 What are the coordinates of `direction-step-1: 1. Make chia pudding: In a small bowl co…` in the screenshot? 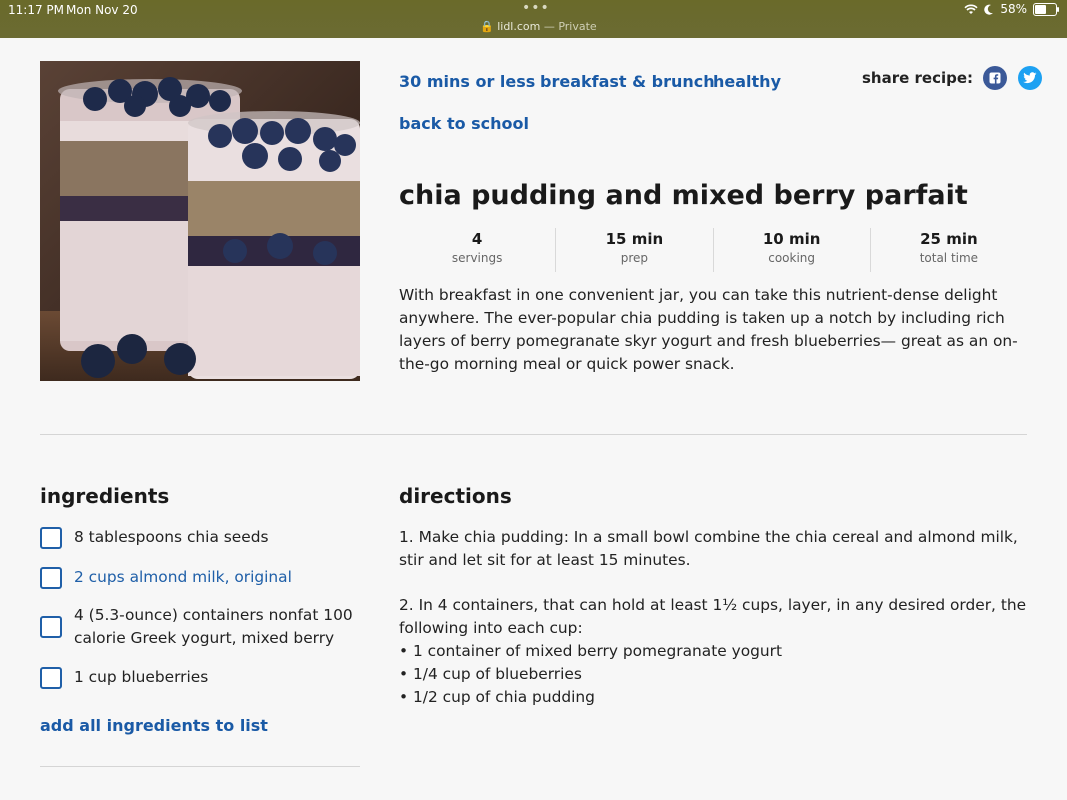 It's located at (708, 548).